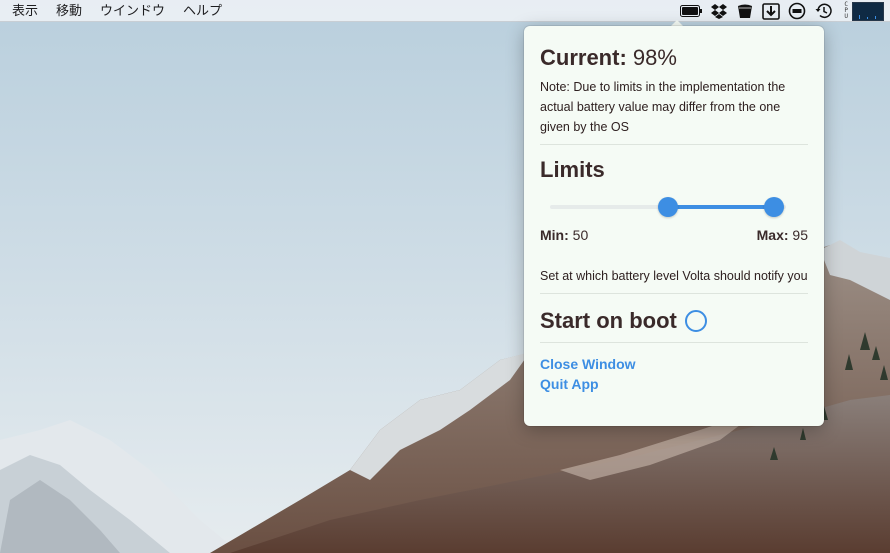  What do you see at coordinates (772, 235) in the screenshot?
I see `max-label: Max:` at bounding box center [772, 235].